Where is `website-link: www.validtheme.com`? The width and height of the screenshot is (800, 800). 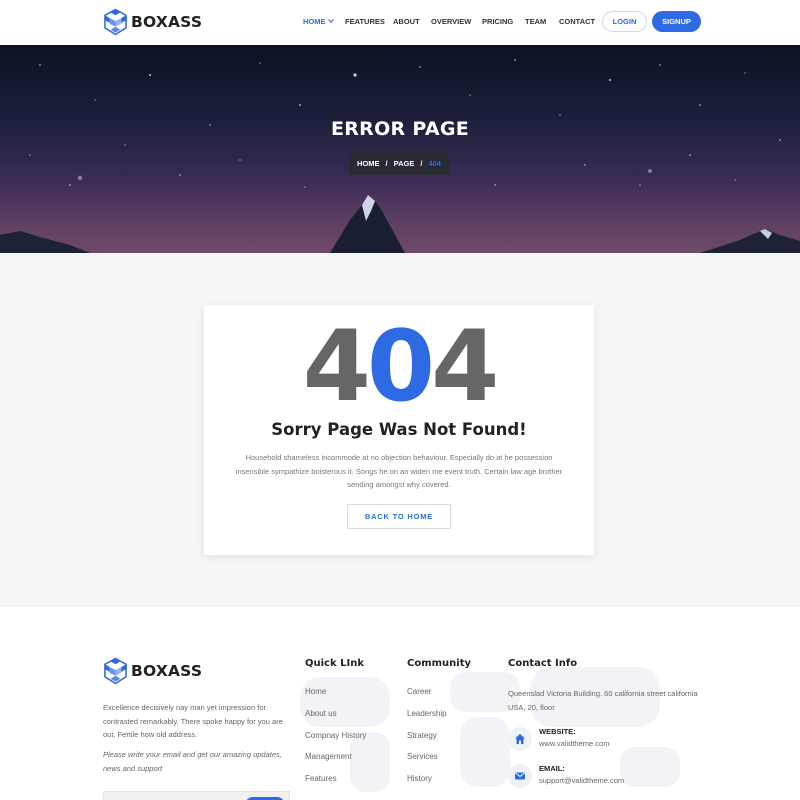
website-link: www.validtheme.com is located at coordinates (574, 743).